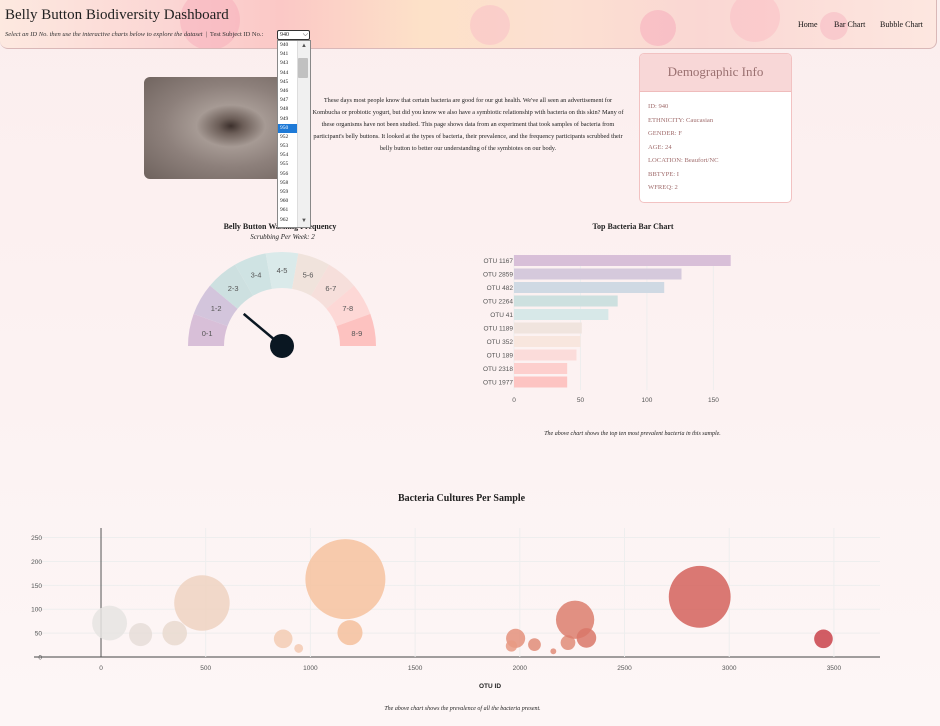  I want to click on gauge-segment-label: 6-7, so click(330, 288).